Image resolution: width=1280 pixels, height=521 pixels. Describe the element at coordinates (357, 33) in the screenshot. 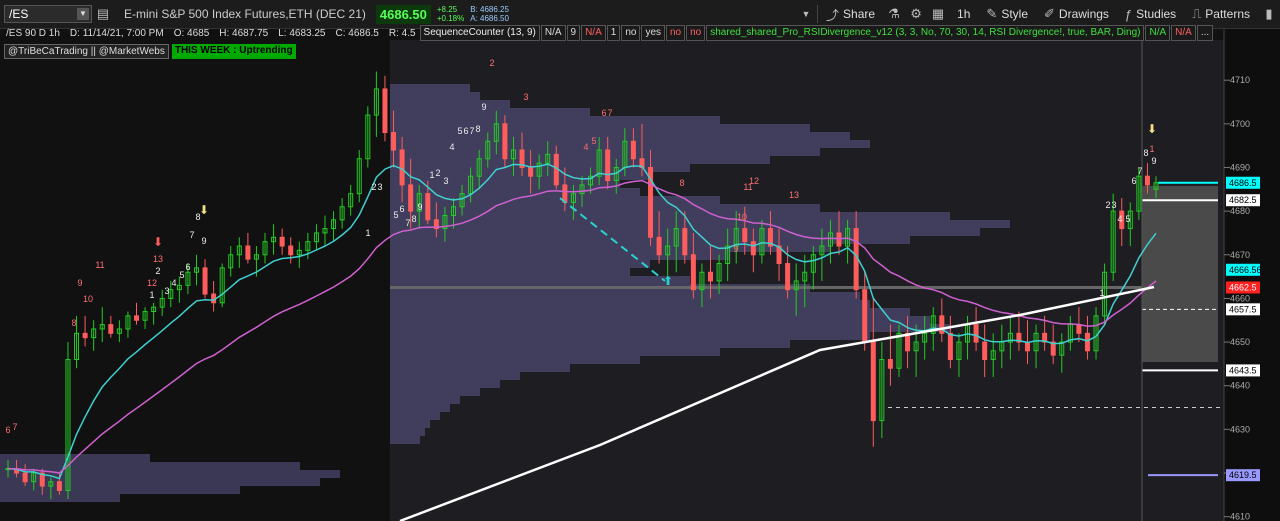

I see `bar-close: C: 4686.5` at that location.